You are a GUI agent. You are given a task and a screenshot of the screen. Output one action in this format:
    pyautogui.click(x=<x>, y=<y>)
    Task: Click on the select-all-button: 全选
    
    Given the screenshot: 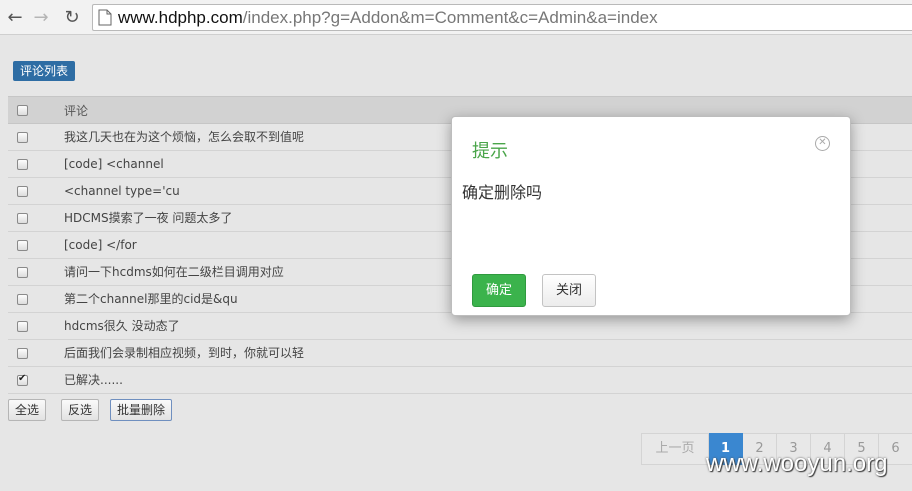 What is the action you would take?
    pyautogui.click(x=27, y=410)
    